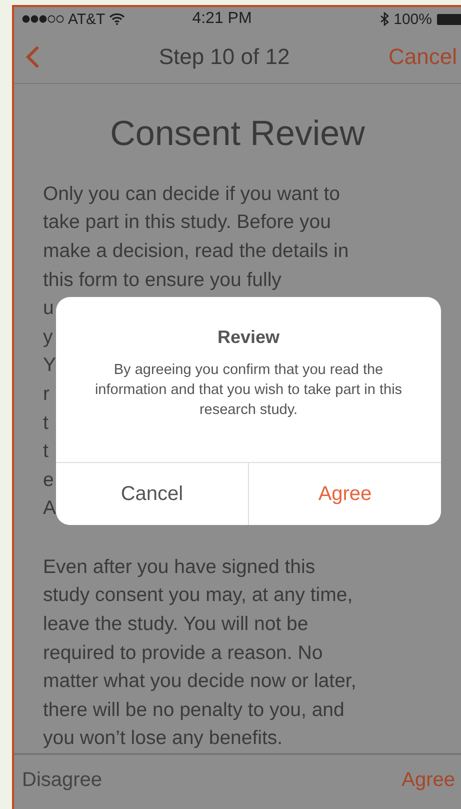 The image size is (461, 809). I want to click on paragraph-line: Even after you have signed this, so click(179, 567).